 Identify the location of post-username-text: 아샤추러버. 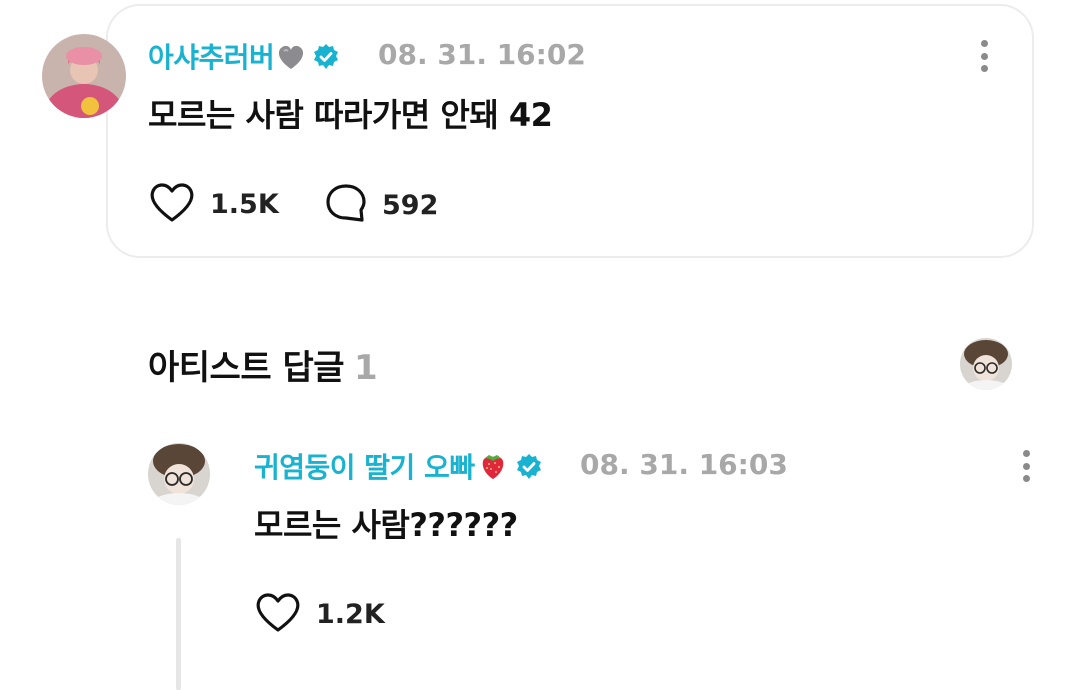
(211, 57).